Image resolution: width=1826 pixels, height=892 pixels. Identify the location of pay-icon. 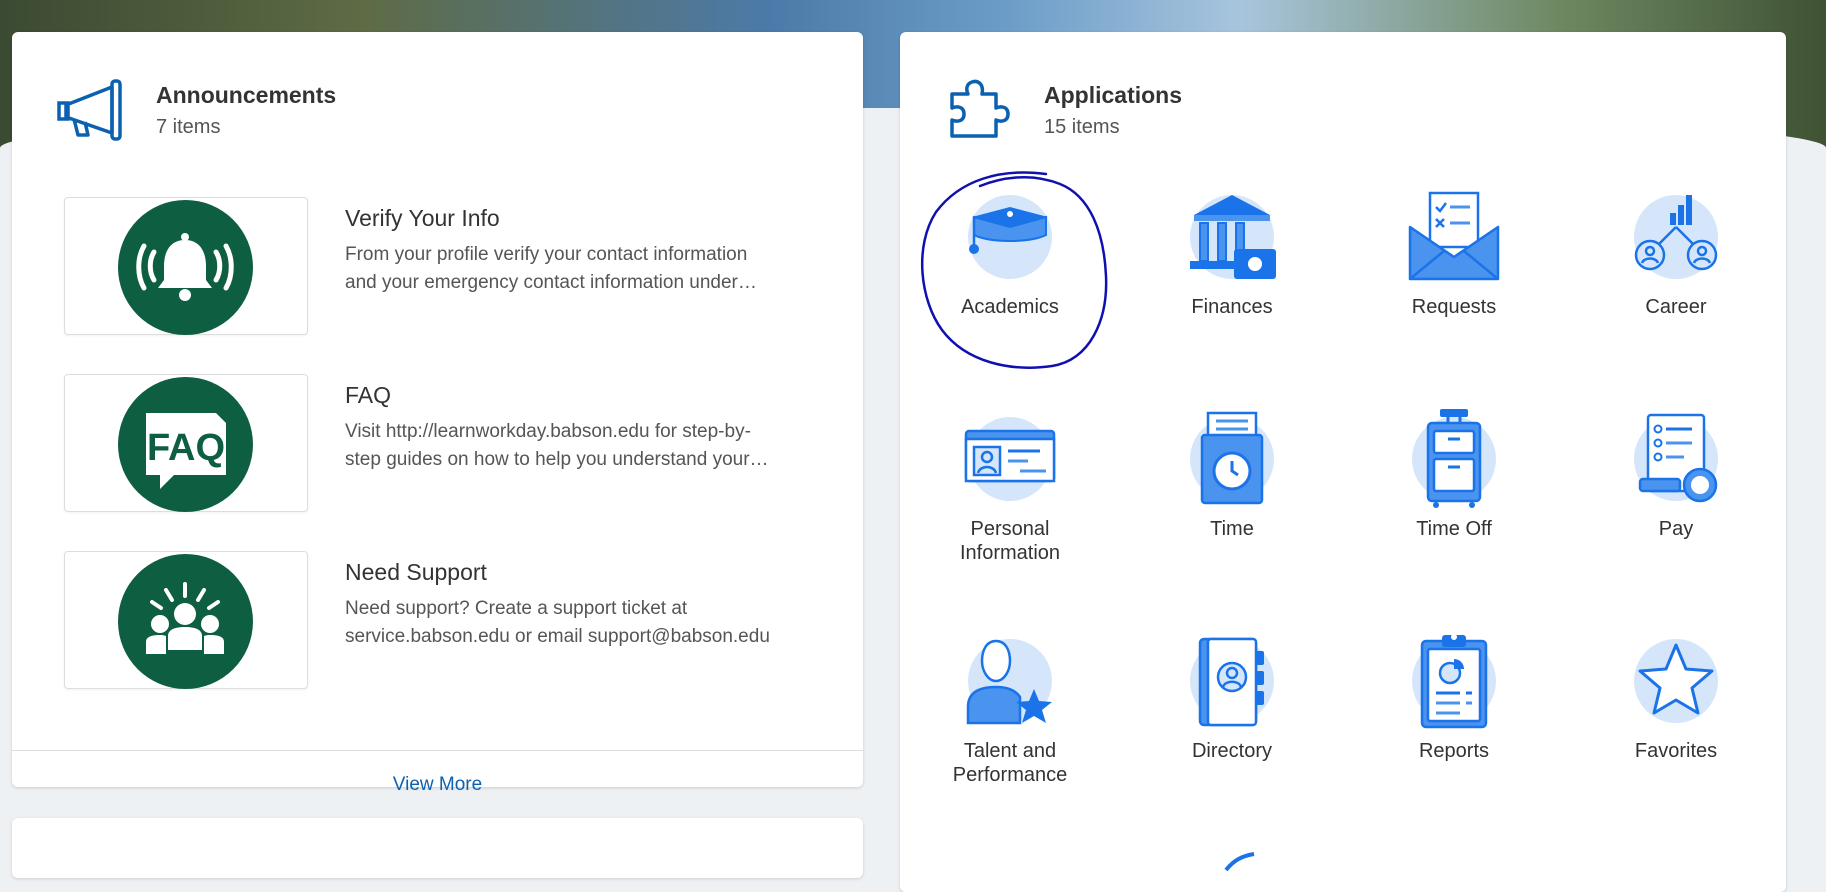
(1676, 459).